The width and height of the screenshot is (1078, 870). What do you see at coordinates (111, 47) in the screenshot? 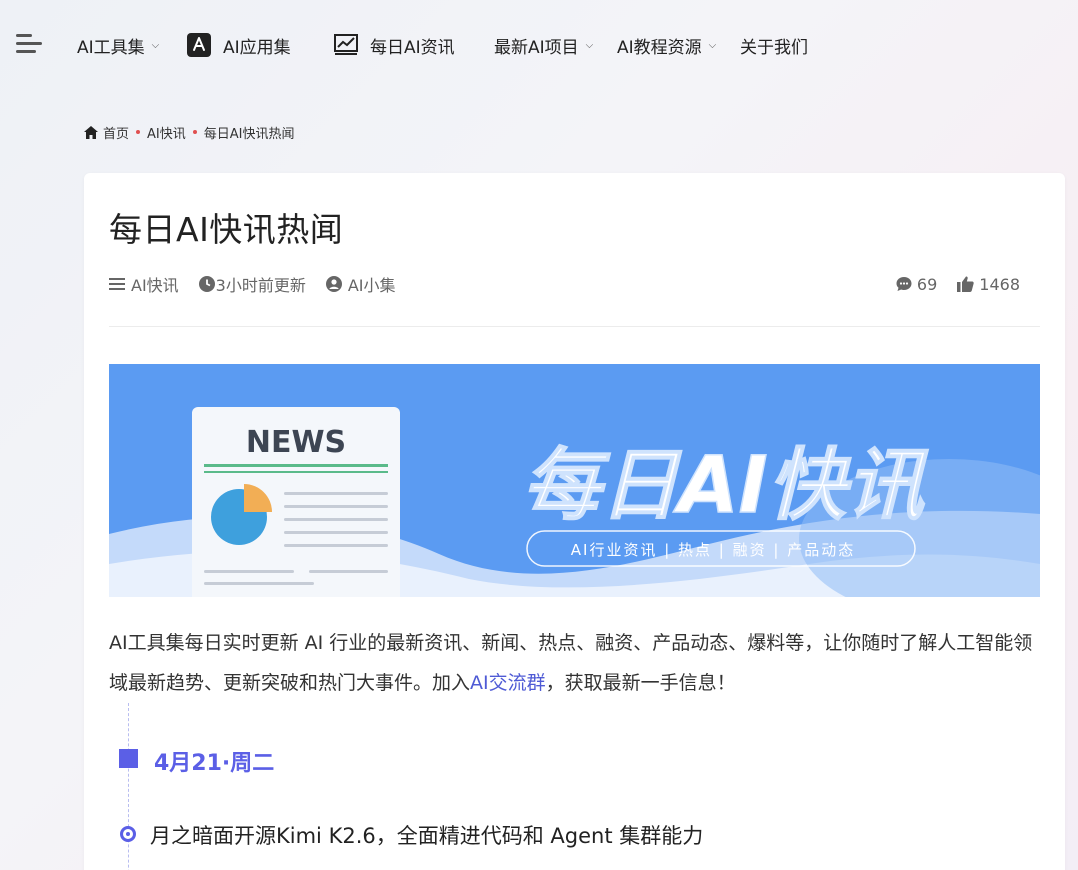
I see `nav-item-label: AI工具集` at bounding box center [111, 47].